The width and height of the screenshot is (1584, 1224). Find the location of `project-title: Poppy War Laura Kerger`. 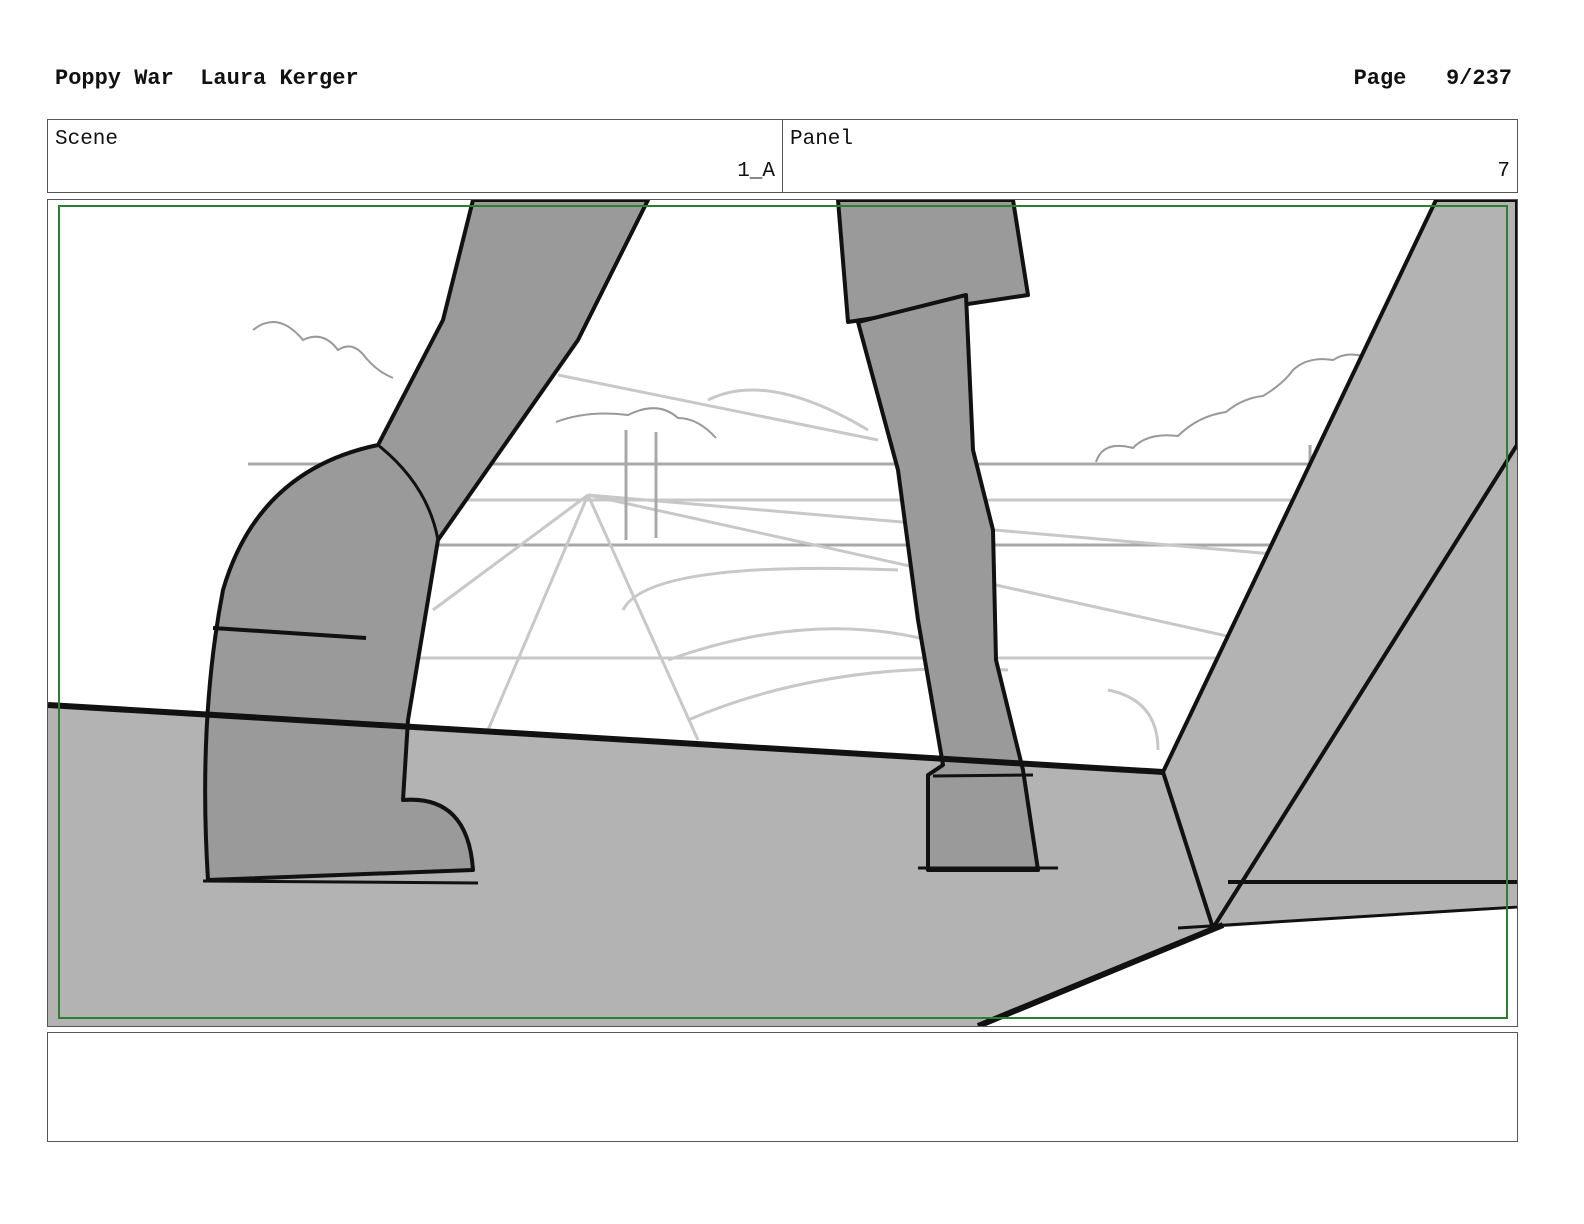

project-title: Poppy War Laura Kerger is located at coordinates (207, 78).